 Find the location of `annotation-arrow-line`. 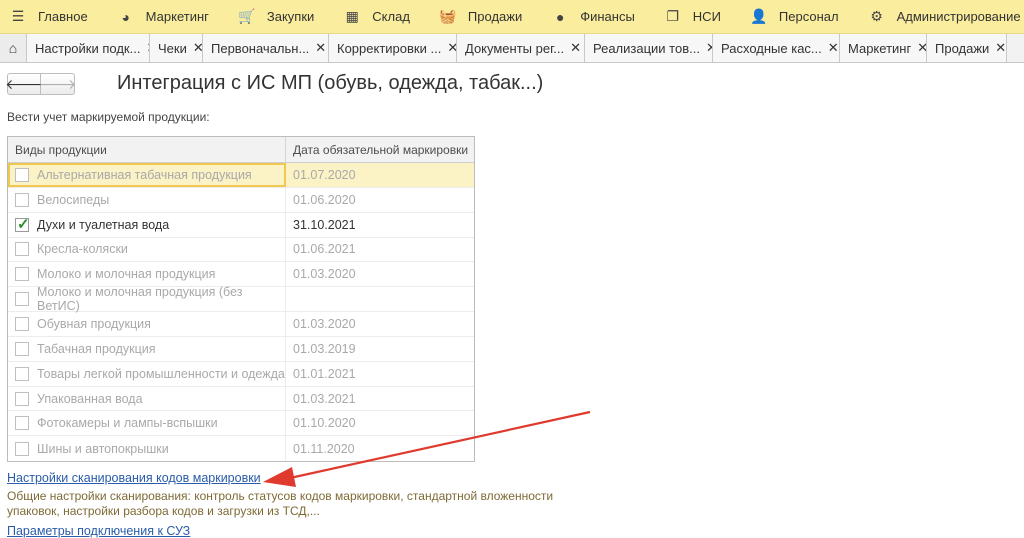

annotation-arrow-line is located at coordinates (440, 445).